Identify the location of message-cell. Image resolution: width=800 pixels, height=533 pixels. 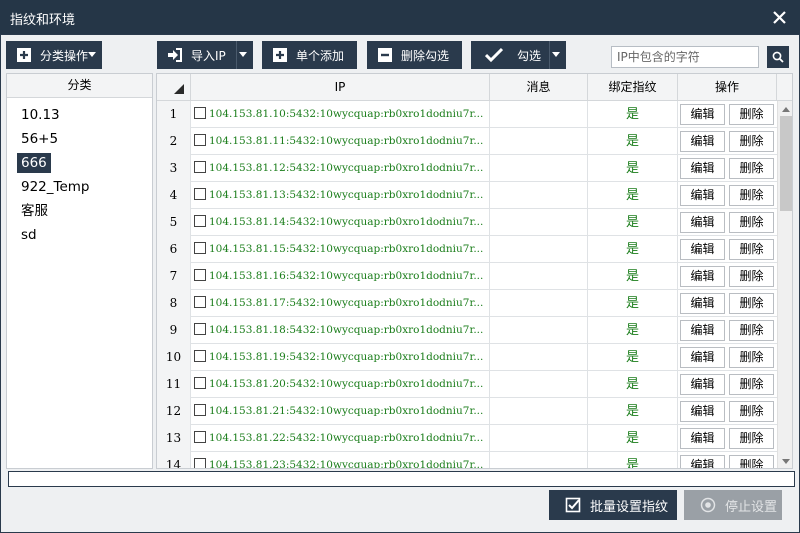
(539, 384).